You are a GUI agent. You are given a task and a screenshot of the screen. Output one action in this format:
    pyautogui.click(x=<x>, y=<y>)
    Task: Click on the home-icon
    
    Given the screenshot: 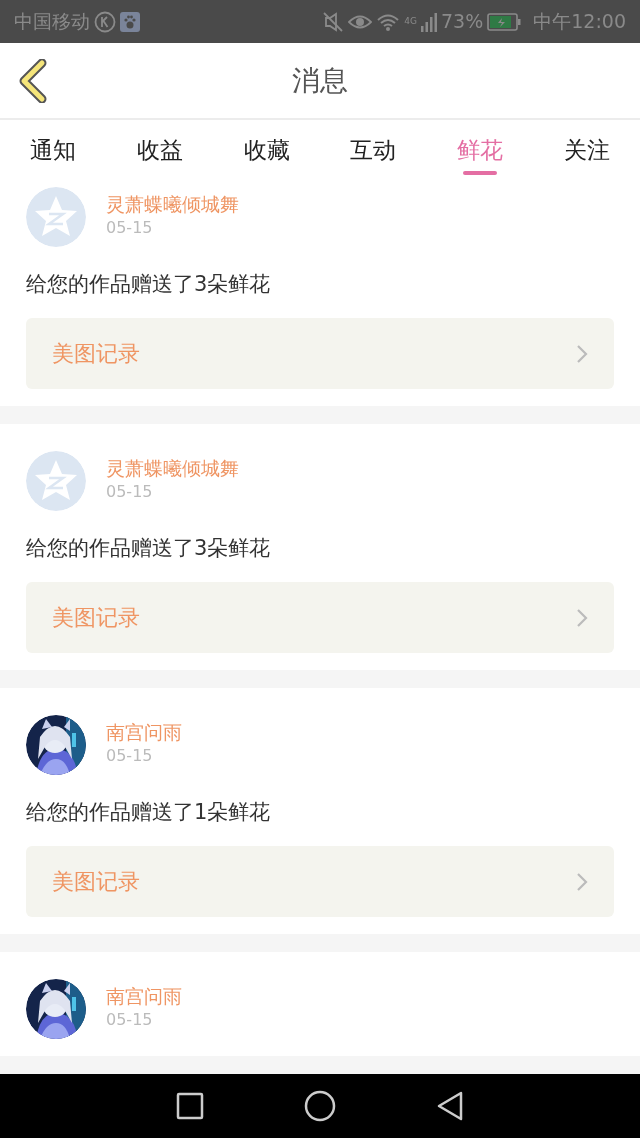 What is the action you would take?
    pyautogui.click(x=320, y=1106)
    